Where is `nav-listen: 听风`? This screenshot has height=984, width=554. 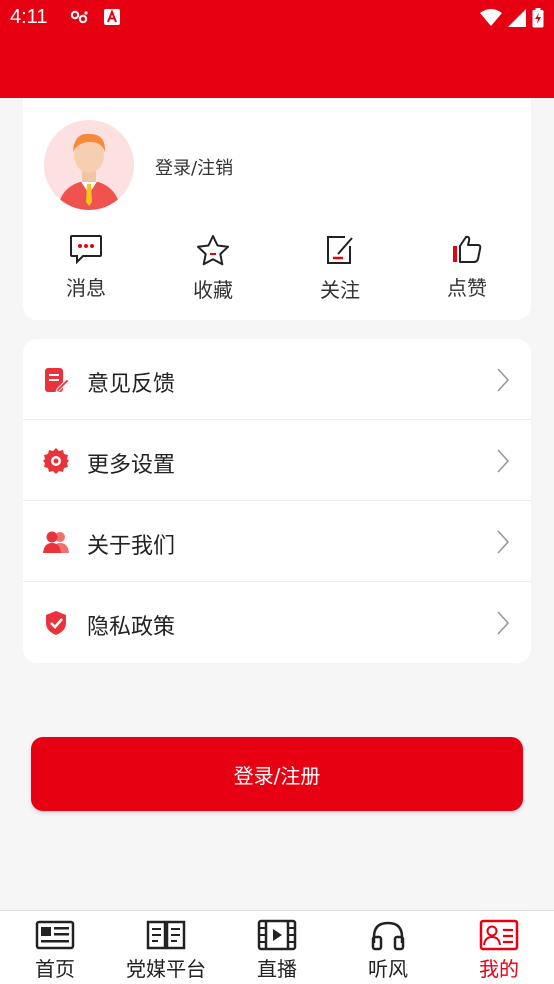 nav-listen: 听风 is located at coordinates (388, 950).